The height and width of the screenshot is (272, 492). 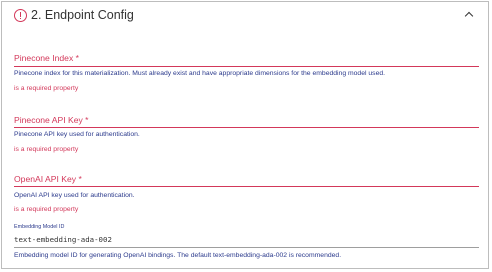 I want to click on section-title: 2. Endpoint Config, so click(x=82, y=15).